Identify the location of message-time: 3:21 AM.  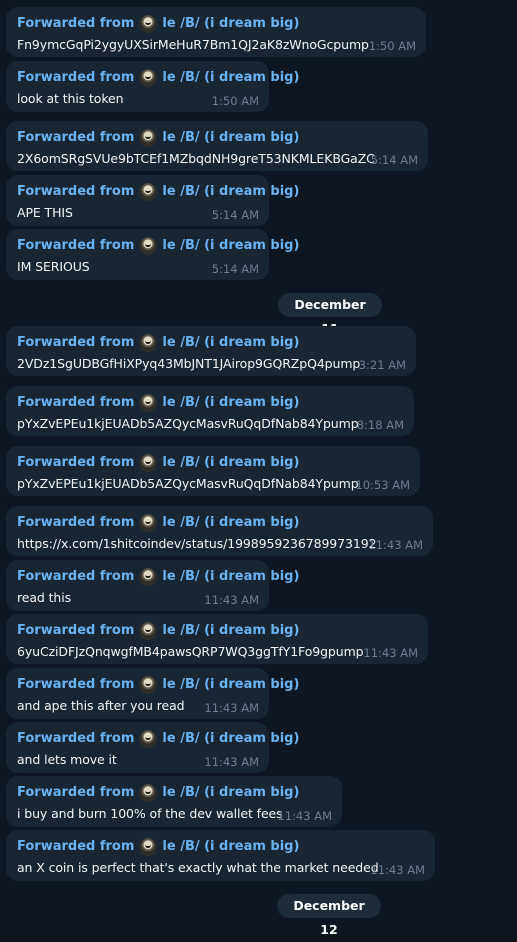
(382, 365).